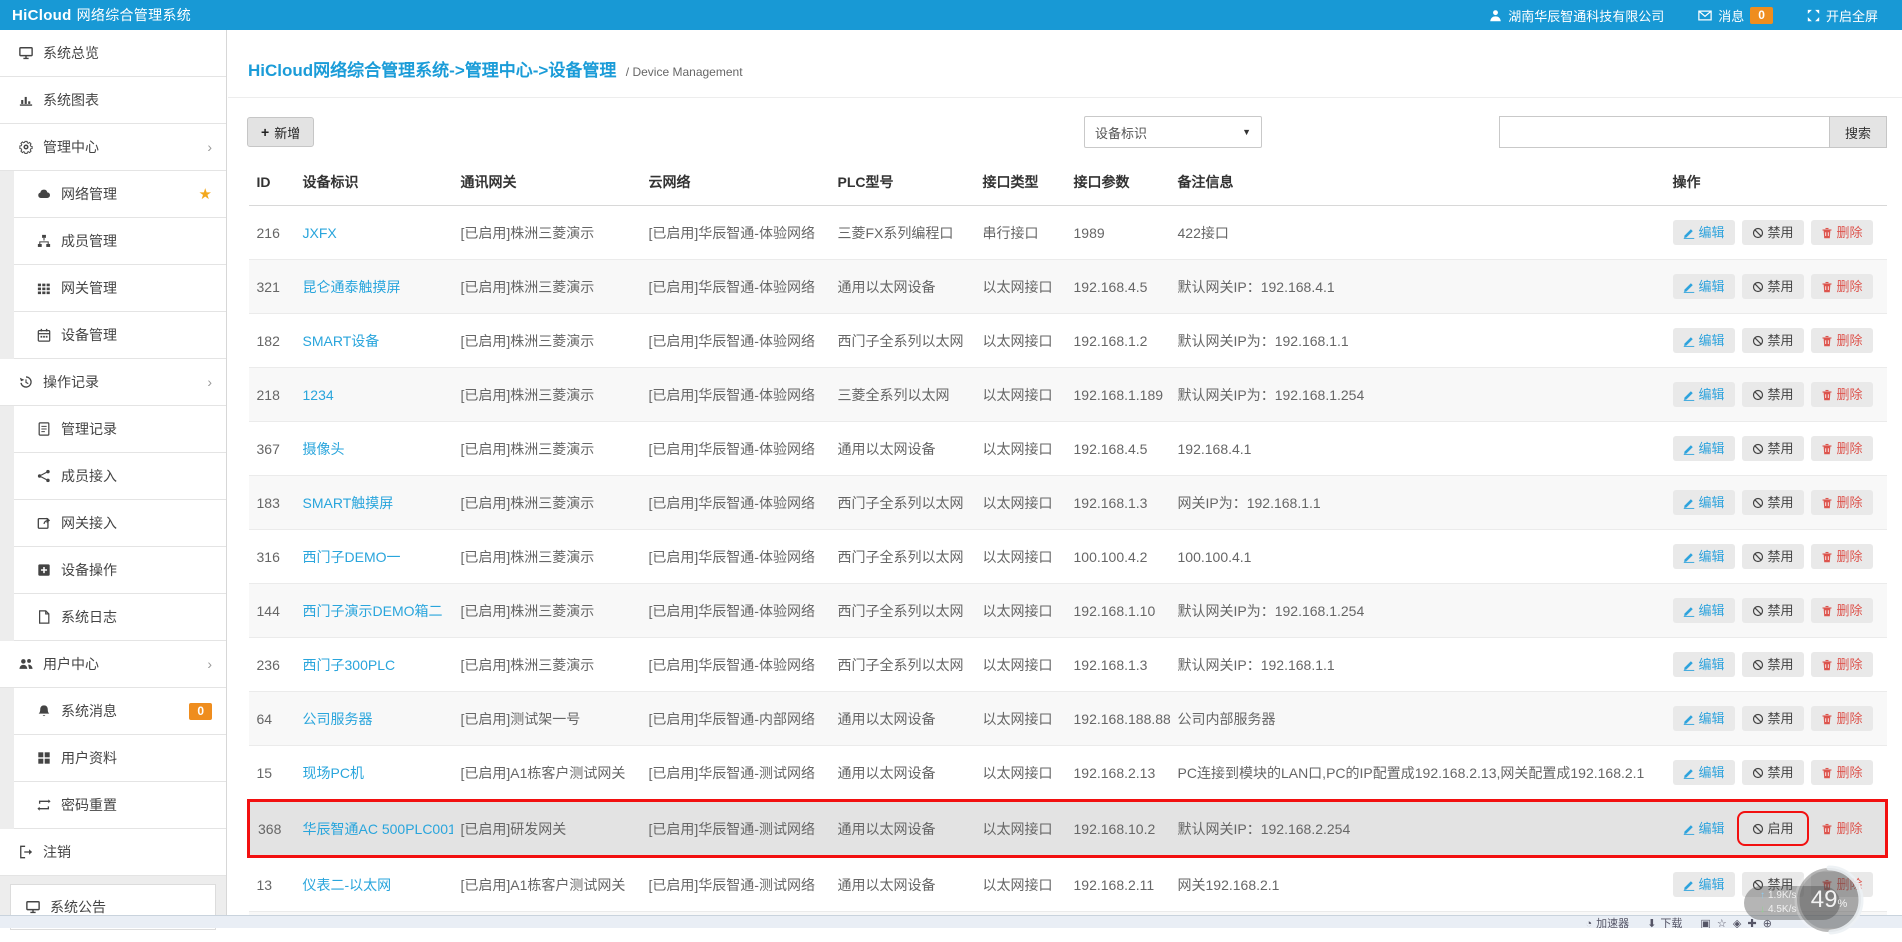 This screenshot has height=942, width=1902. What do you see at coordinates (324, 449) in the screenshot?
I see `device-link: 摄像头` at bounding box center [324, 449].